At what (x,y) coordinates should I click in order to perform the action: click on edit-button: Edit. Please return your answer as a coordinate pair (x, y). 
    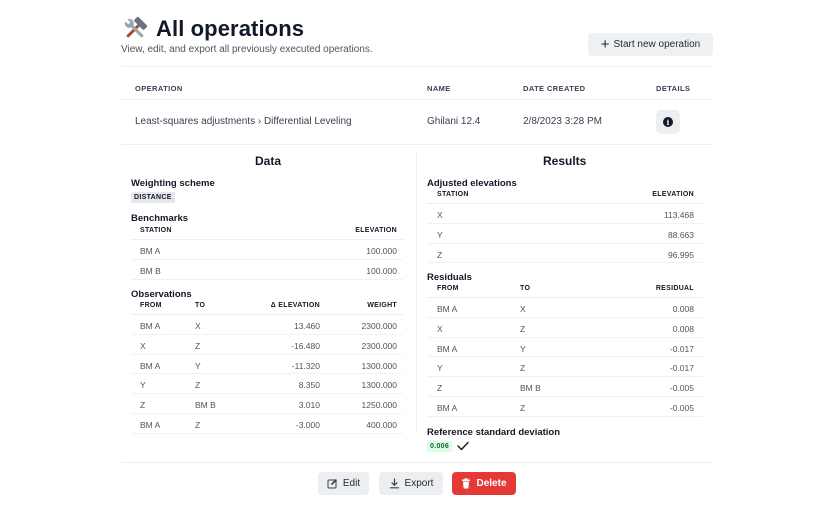
    Looking at the image, I should click on (343, 483).